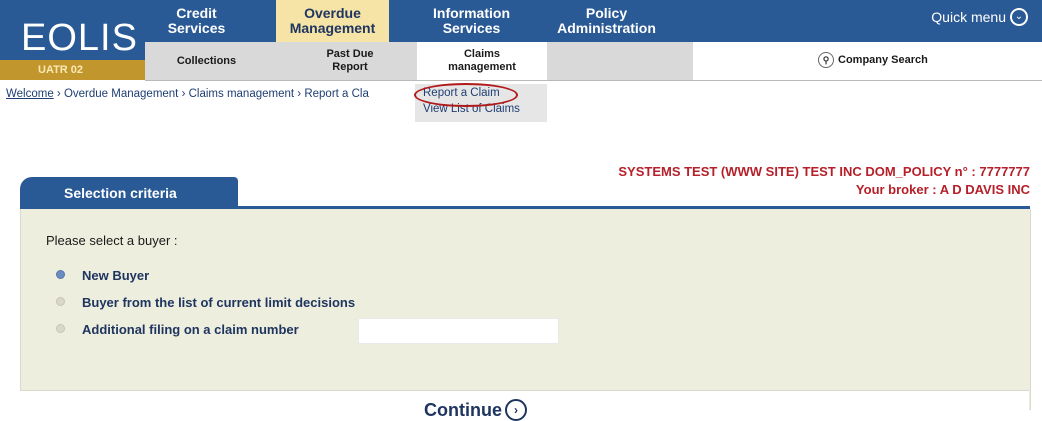 This screenshot has width=1042, height=421. Describe the element at coordinates (190, 329) in the screenshot. I see `option-label-additional-filing: Additional filing on a claim number` at that location.